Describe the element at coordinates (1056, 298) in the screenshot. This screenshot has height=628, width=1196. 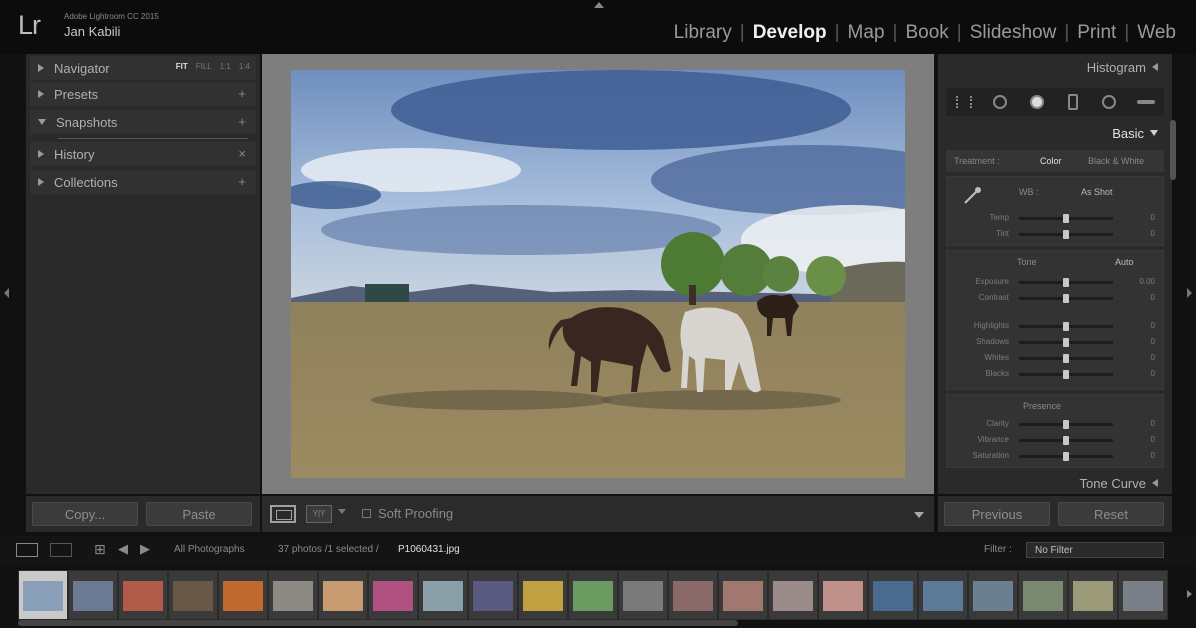
I see `slider-contrast: Contrast 0` at that location.